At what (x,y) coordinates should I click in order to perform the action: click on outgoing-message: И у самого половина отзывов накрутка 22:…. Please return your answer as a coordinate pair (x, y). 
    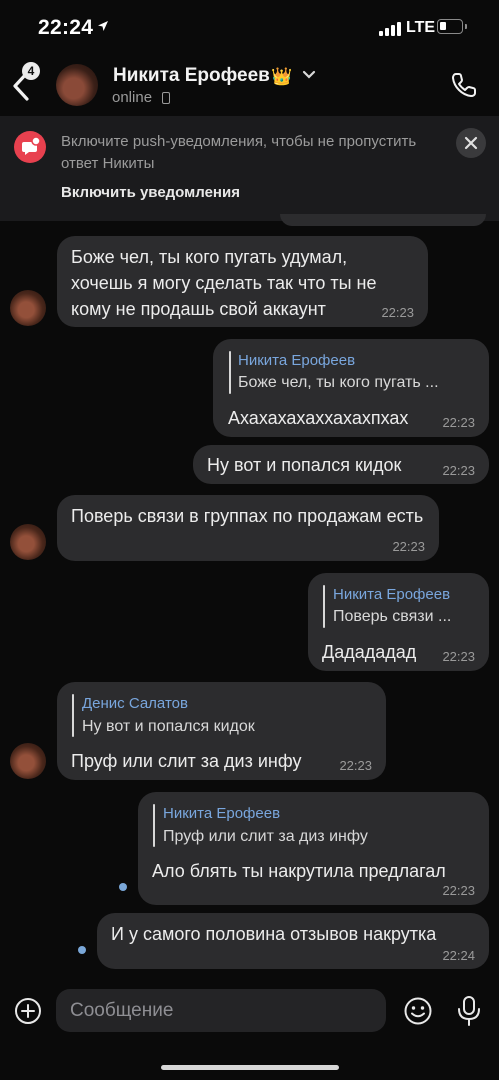
    Looking at the image, I should click on (293, 941).